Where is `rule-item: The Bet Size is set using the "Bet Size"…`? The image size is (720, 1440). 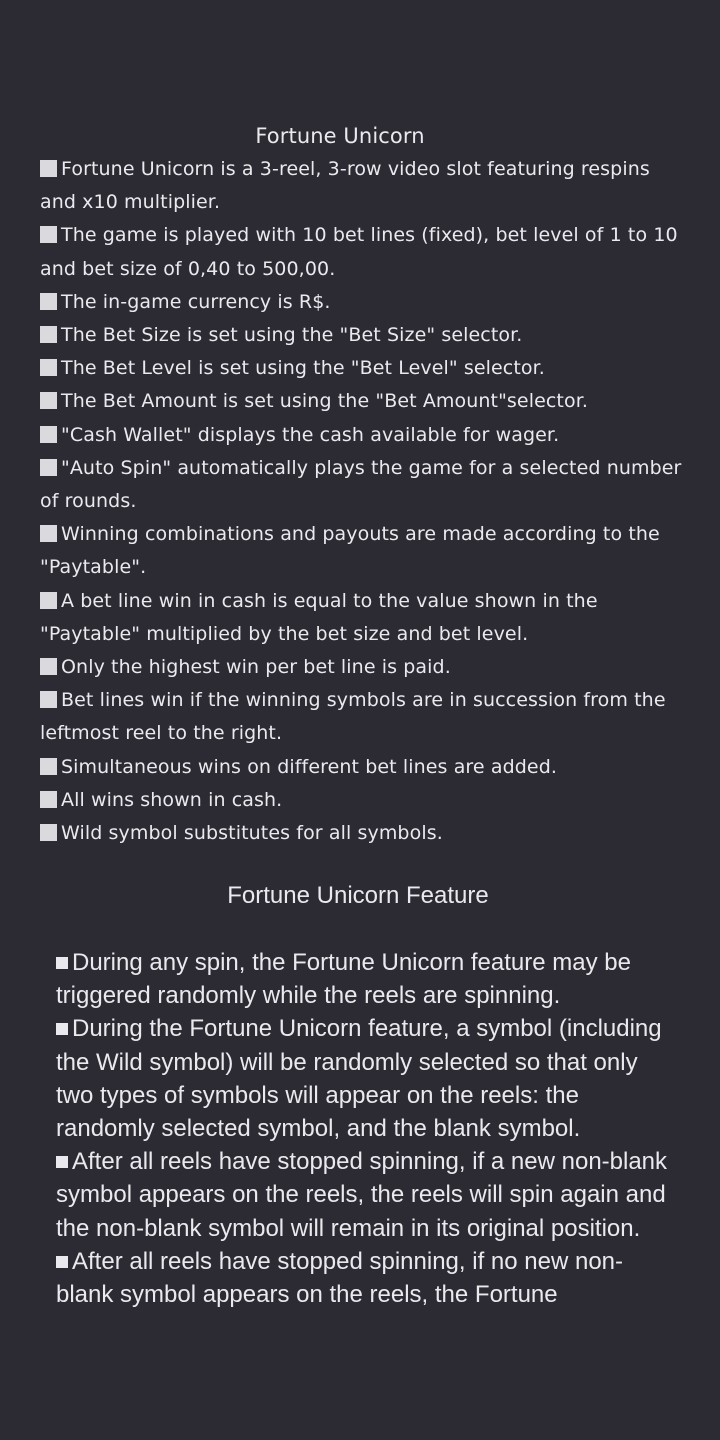
rule-item: The Bet Size is set using the "Bet Size"… is located at coordinates (365, 335).